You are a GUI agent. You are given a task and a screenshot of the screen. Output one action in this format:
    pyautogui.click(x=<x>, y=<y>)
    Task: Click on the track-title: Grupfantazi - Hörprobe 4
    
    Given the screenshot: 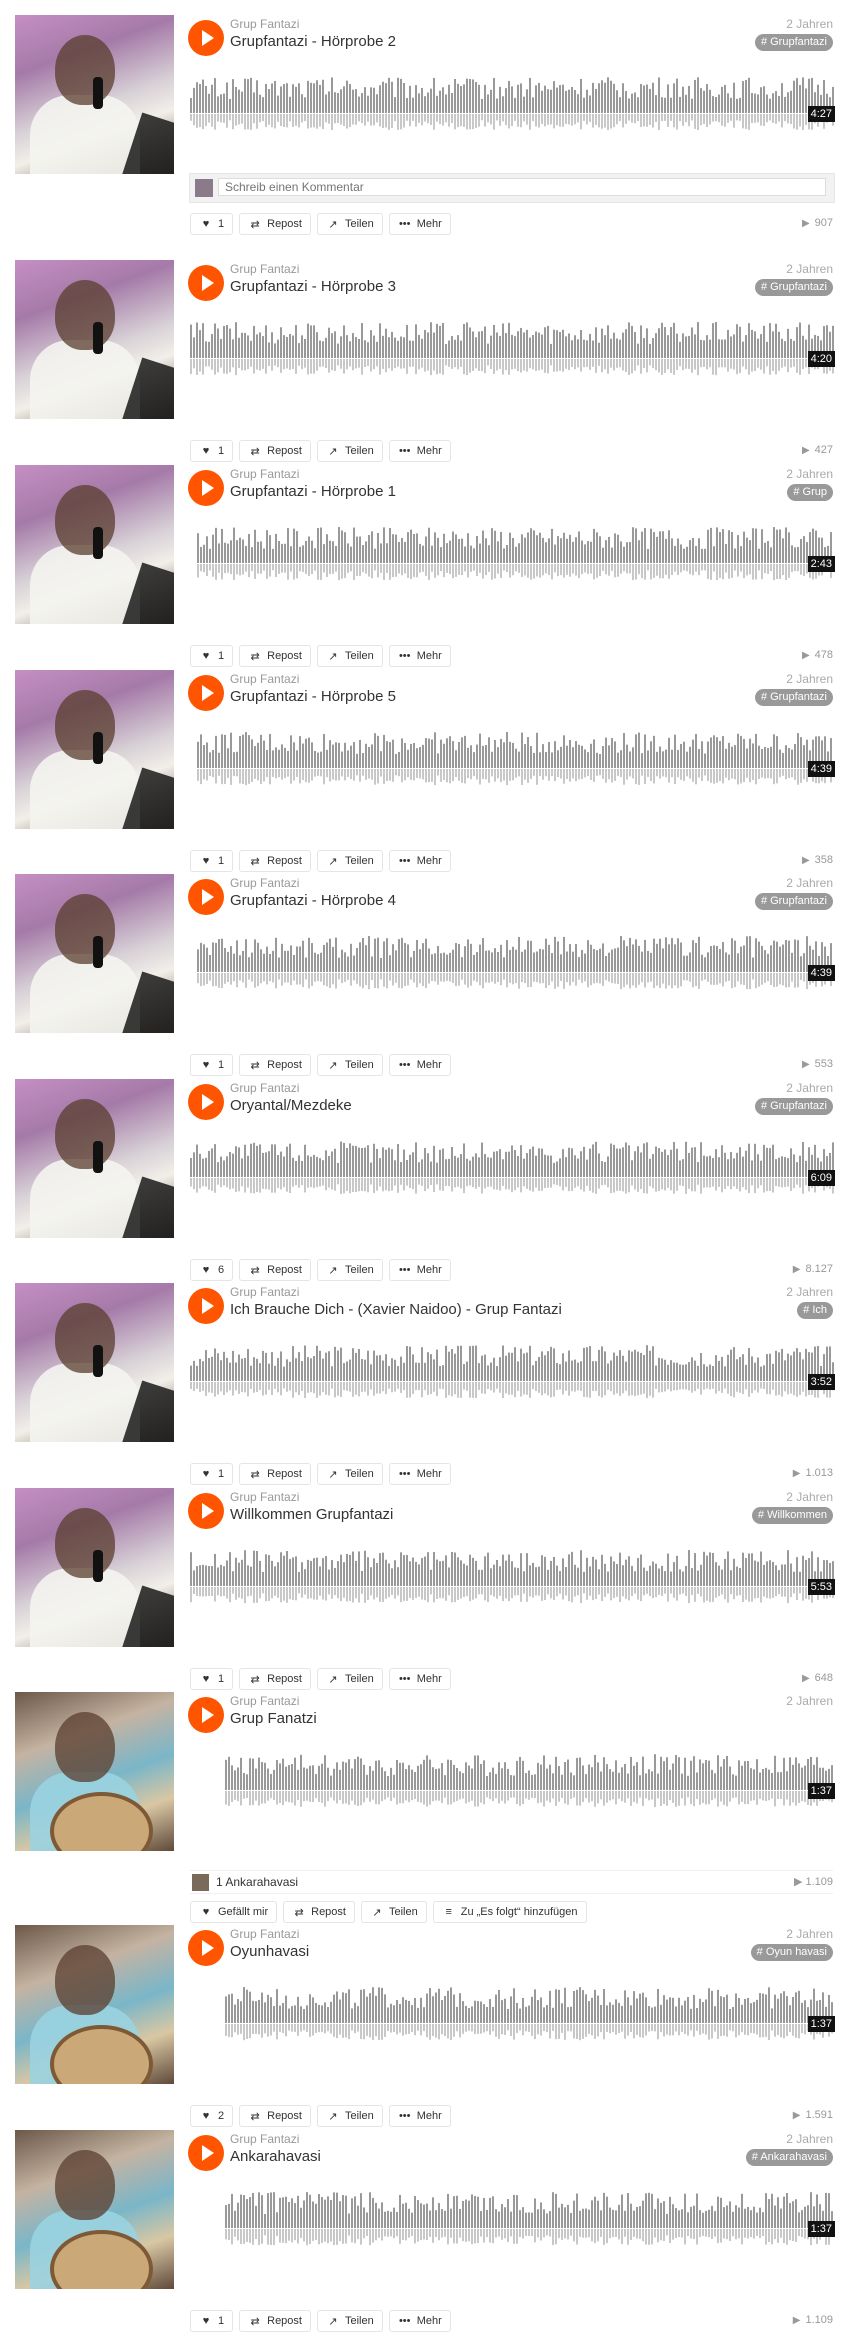 What is the action you would take?
    pyautogui.click(x=313, y=900)
    